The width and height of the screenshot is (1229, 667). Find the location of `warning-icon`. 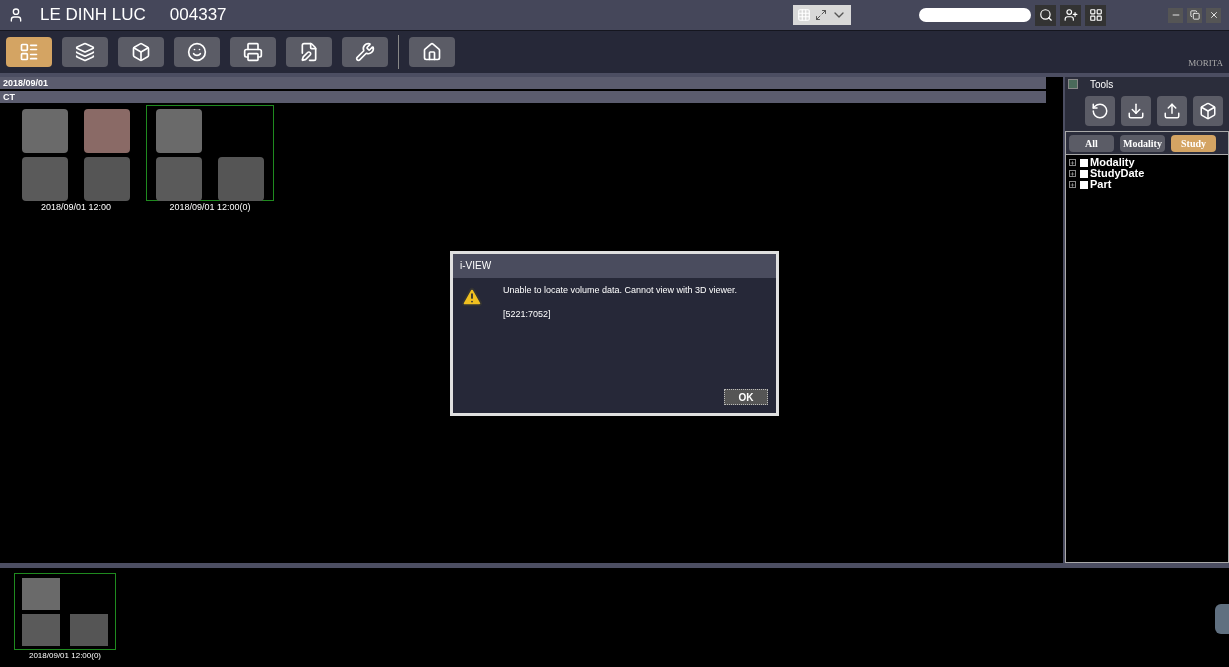

warning-icon is located at coordinates (472, 297).